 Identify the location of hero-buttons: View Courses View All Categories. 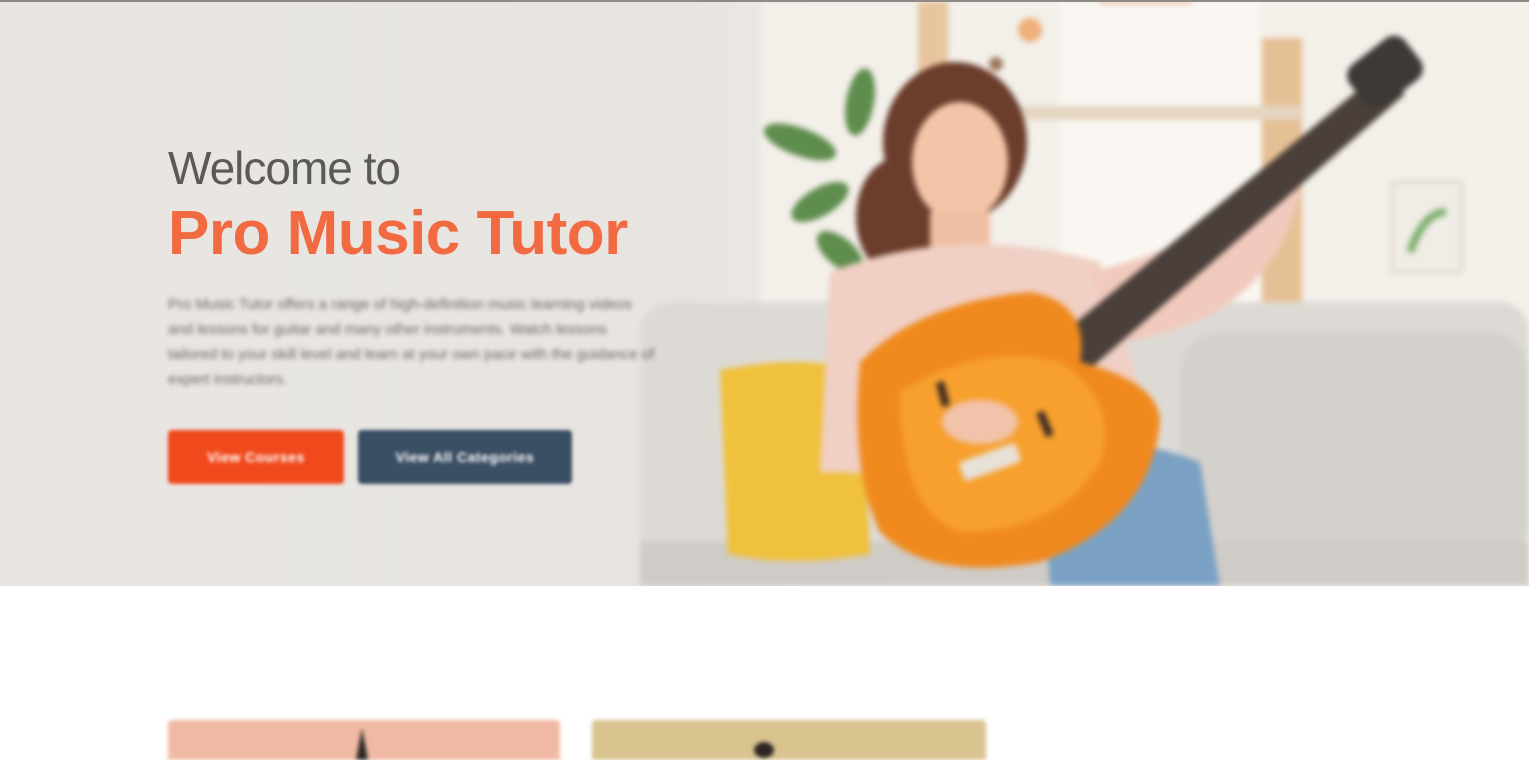
(370, 457).